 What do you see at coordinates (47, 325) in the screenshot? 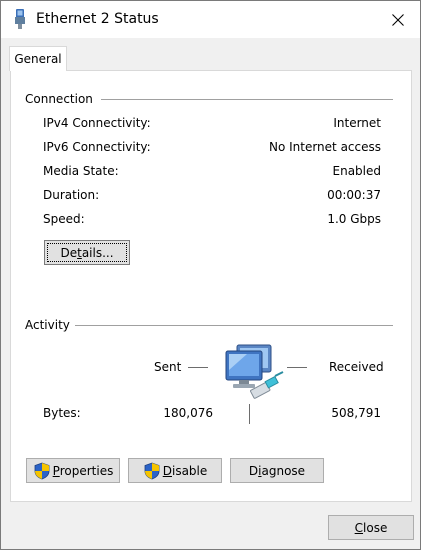
I see `activity-group-label: Activity` at bounding box center [47, 325].